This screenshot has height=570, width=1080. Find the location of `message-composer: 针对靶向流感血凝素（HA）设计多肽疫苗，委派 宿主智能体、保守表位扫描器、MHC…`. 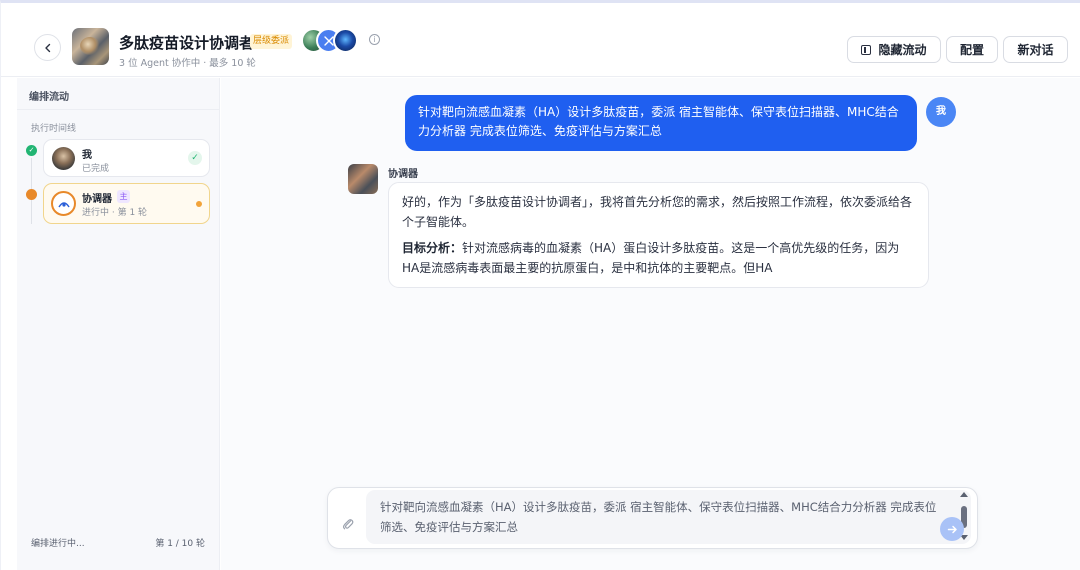

message-composer: 针对靶向流感血凝素（HA）设计多肽疫苗，委派 宿主智能体、保守表位扫描器、MHC… is located at coordinates (652, 518).